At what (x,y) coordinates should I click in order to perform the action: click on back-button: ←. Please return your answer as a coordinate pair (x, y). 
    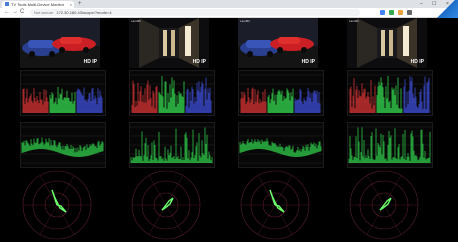
    Looking at the image, I should click on (7, 12).